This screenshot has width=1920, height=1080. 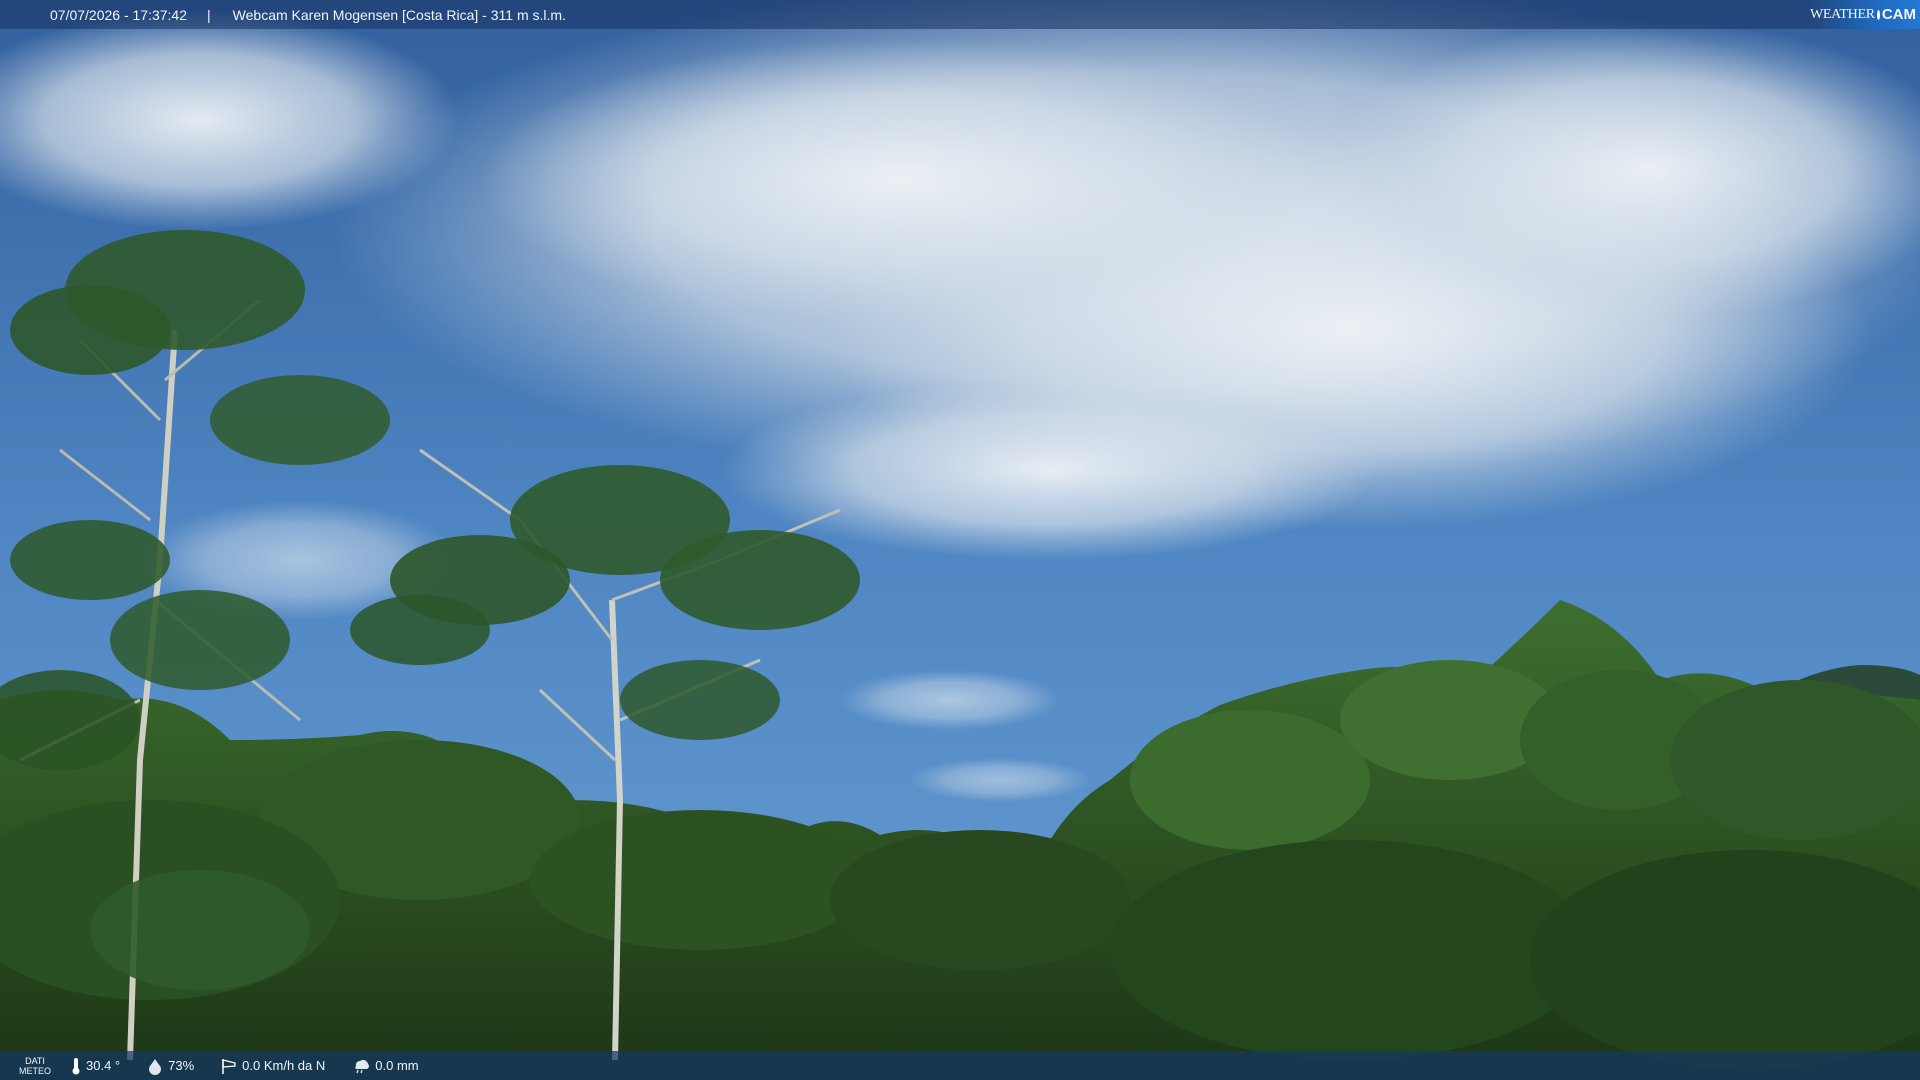 I want to click on wind-value: 0.0 Km/h da N, so click(x=284, y=1065).